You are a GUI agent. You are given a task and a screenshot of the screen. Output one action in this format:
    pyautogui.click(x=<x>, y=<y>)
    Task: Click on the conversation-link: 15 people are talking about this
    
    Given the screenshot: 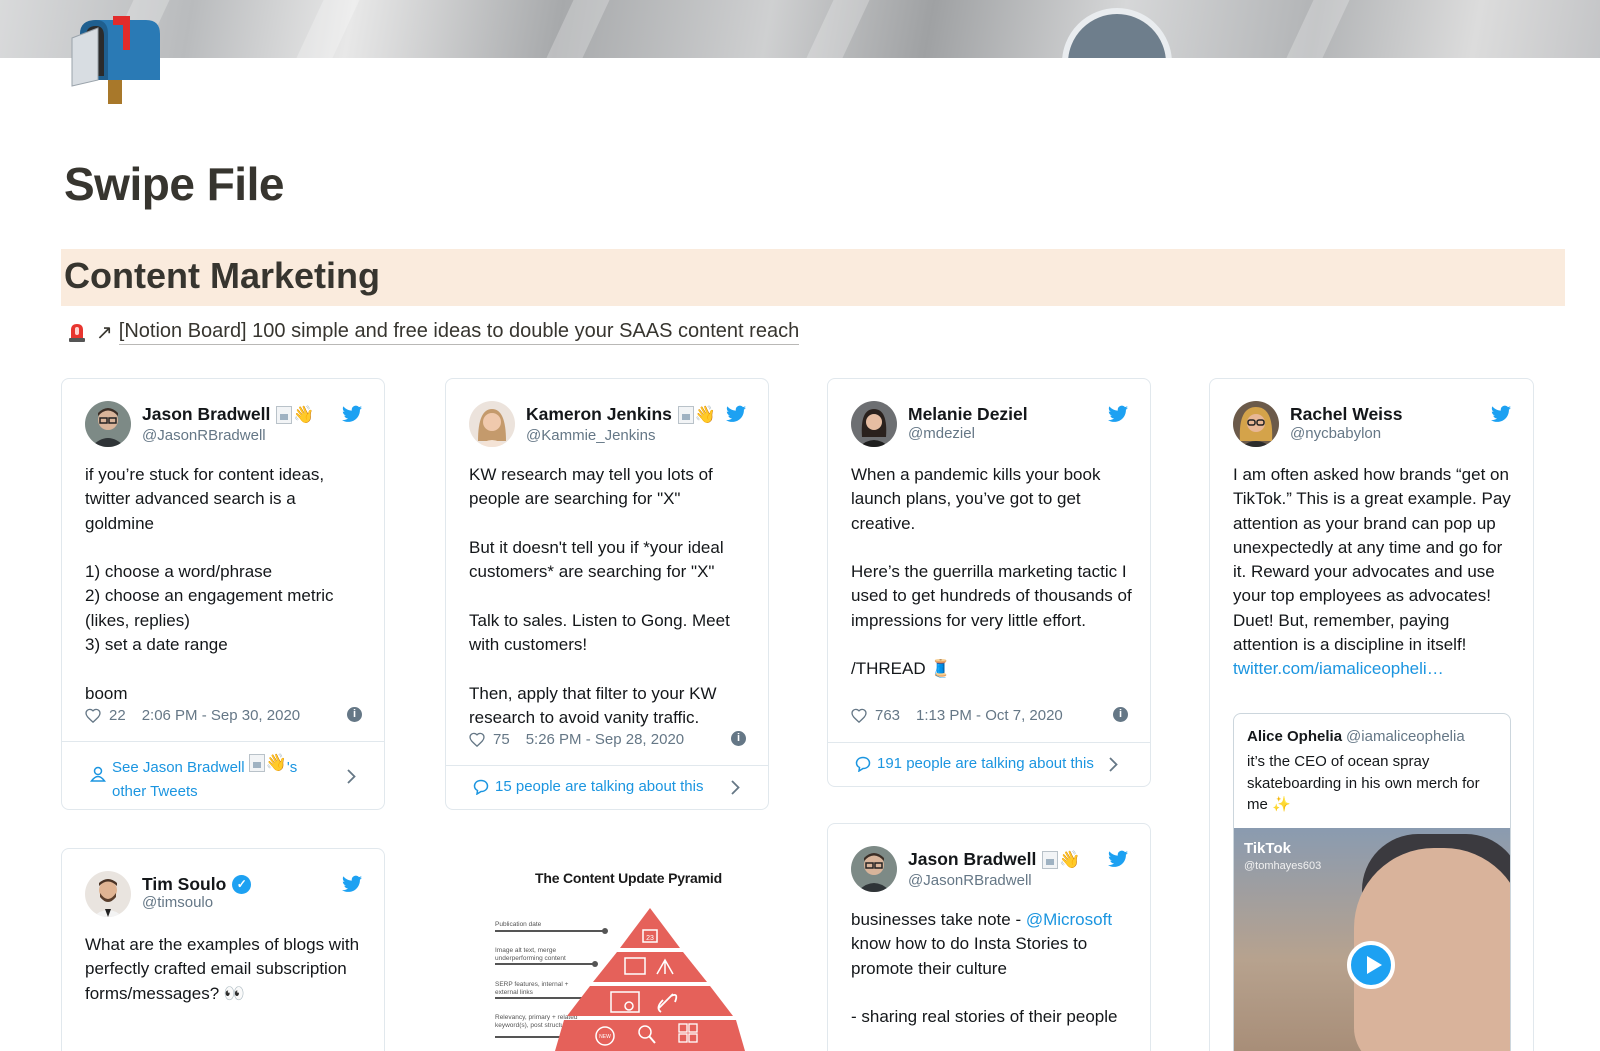 What is the action you would take?
    pyautogui.click(x=607, y=787)
    